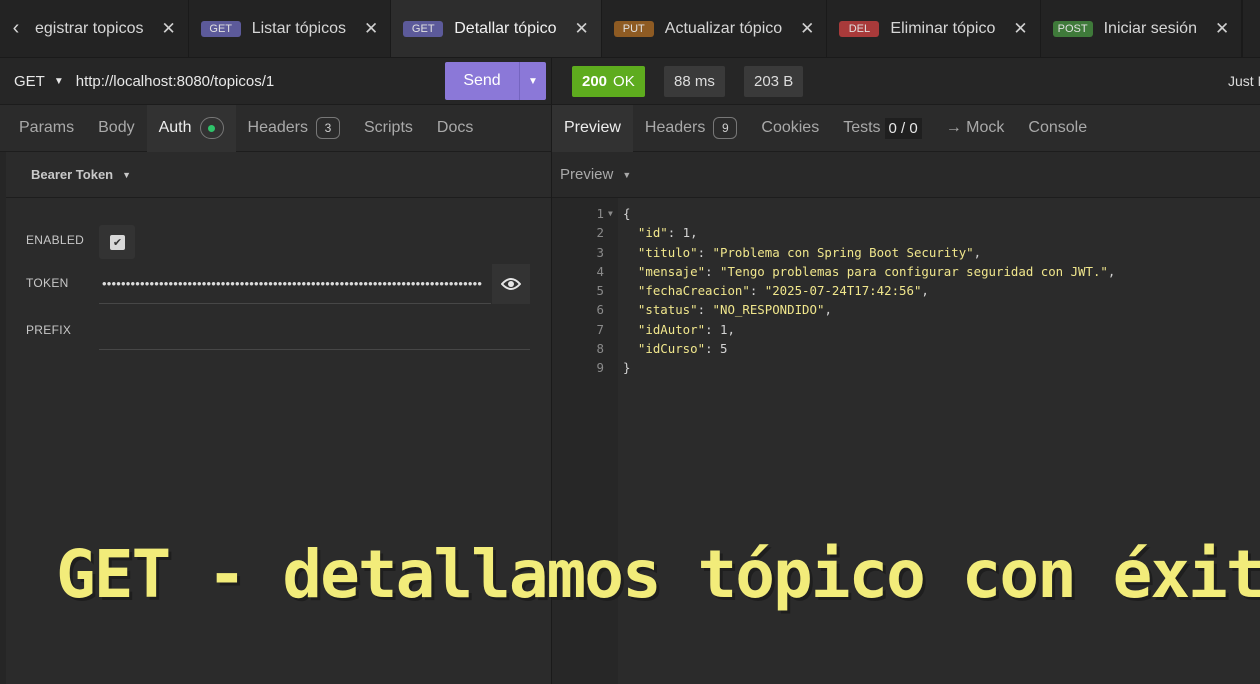 This screenshot has height=684, width=1260. Describe the element at coordinates (1057, 128) in the screenshot. I see `tab-console: Console` at that location.